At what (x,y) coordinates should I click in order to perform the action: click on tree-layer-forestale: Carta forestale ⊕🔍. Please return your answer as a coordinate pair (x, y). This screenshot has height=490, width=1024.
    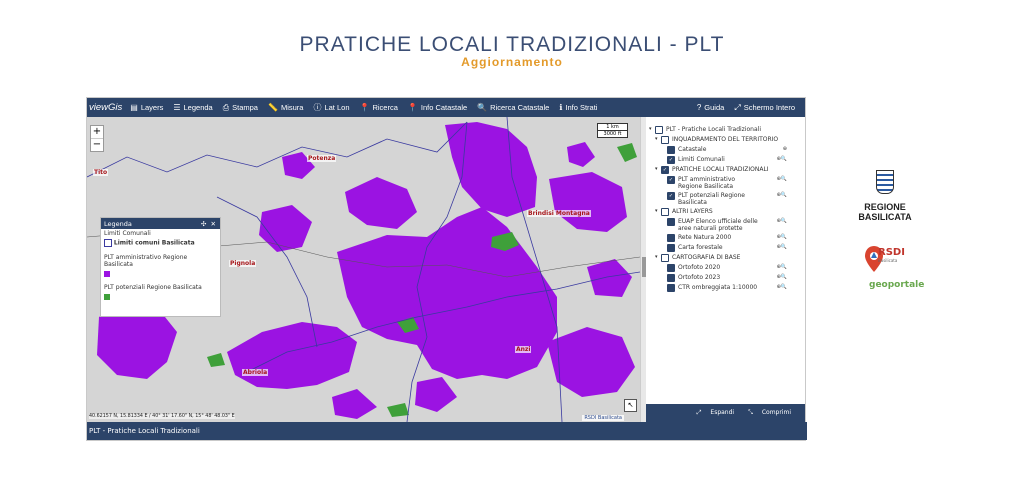
    Looking at the image, I should click on (725, 248).